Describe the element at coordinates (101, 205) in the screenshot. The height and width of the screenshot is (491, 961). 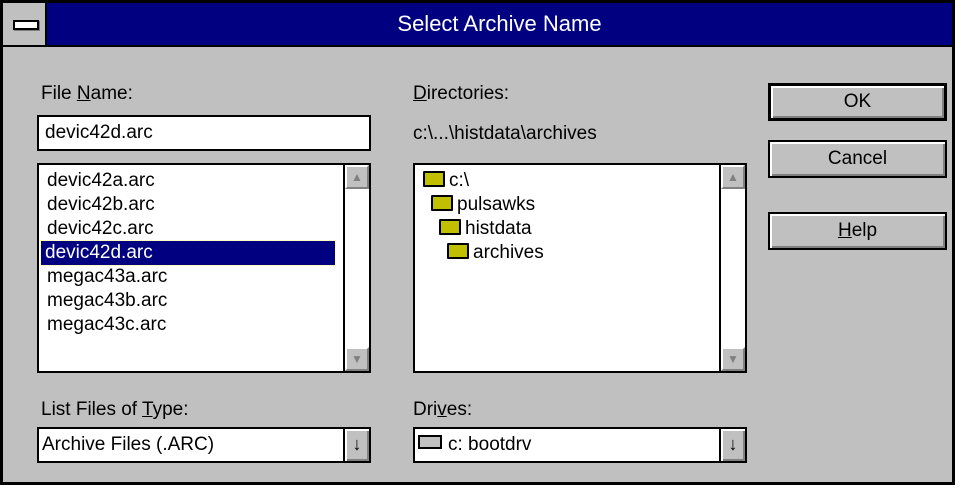
I see `file-list-item: devic42b.arc` at that location.